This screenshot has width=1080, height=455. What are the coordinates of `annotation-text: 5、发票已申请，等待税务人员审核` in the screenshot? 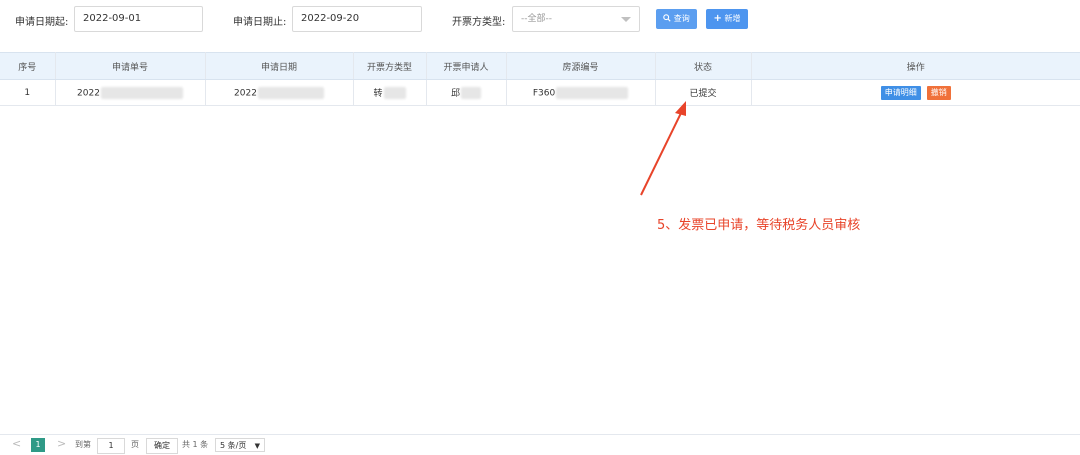 It's located at (759, 225).